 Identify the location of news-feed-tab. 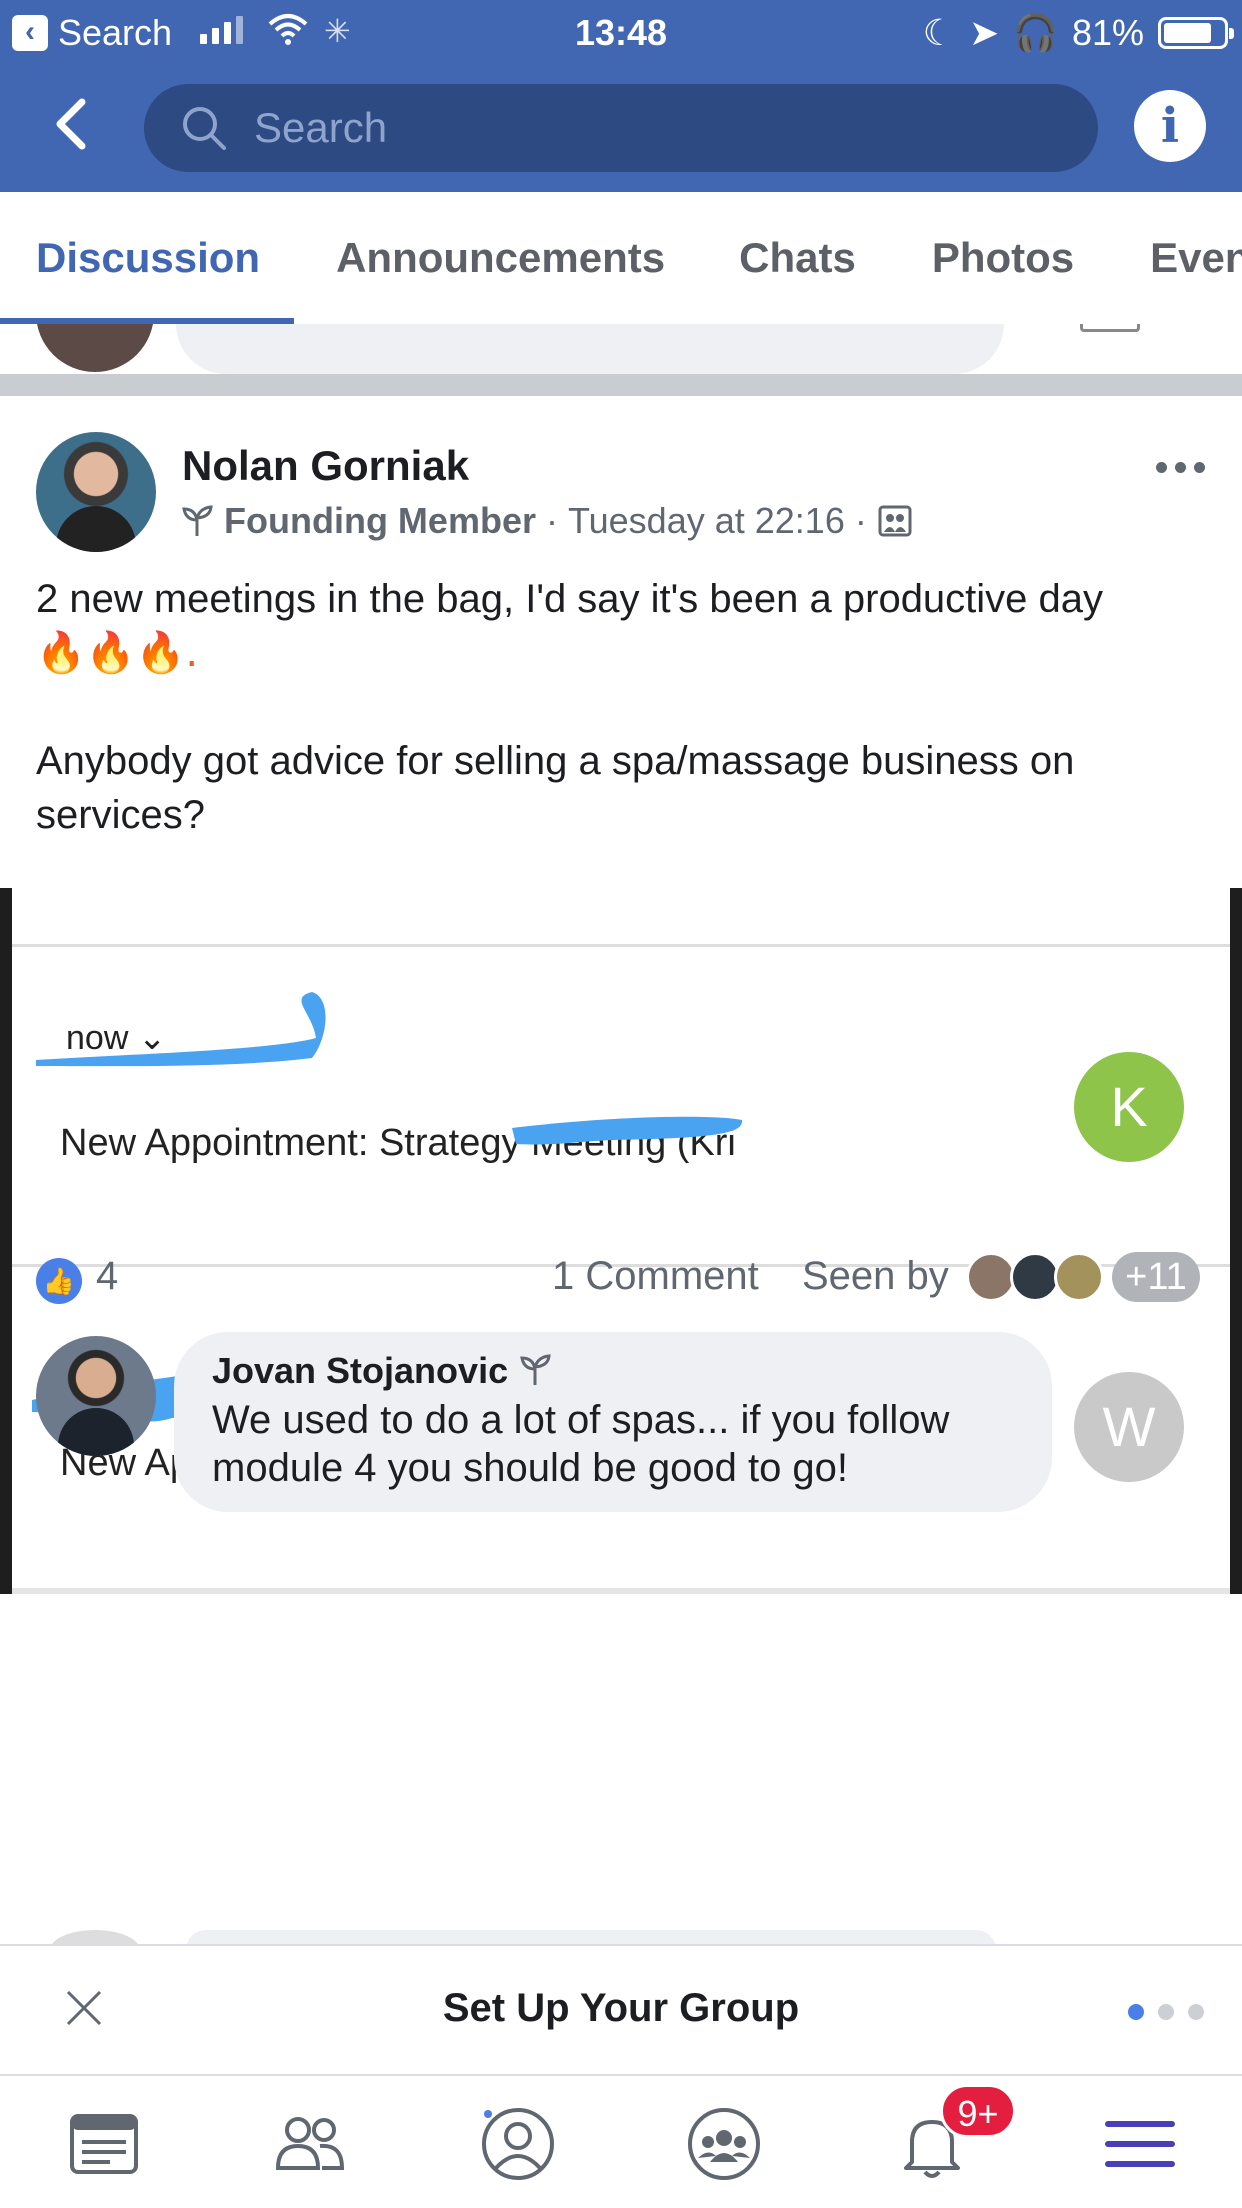
(104, 2144).